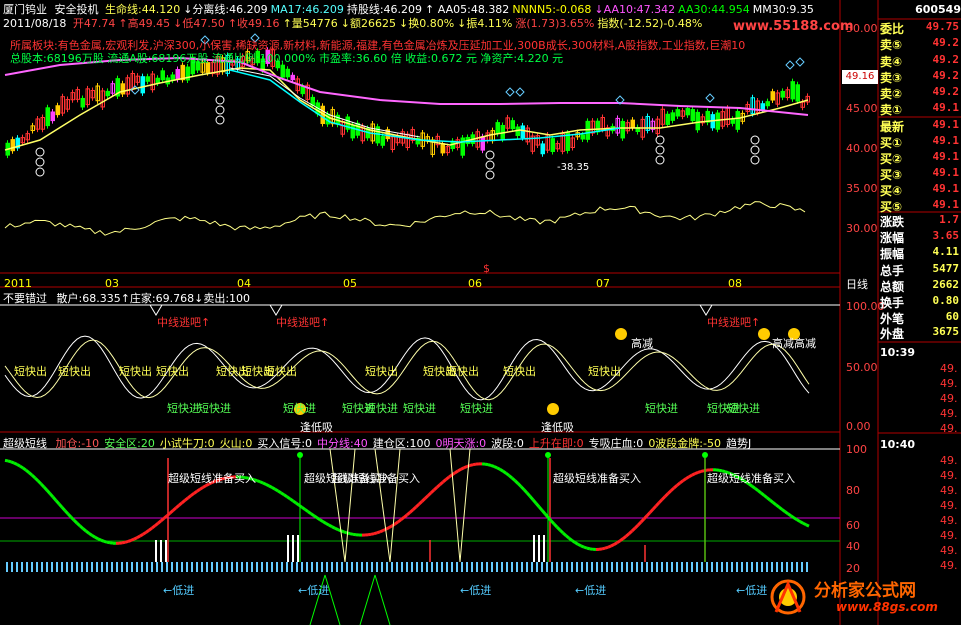  I want to click on smiley-icon, so click(553, 409).